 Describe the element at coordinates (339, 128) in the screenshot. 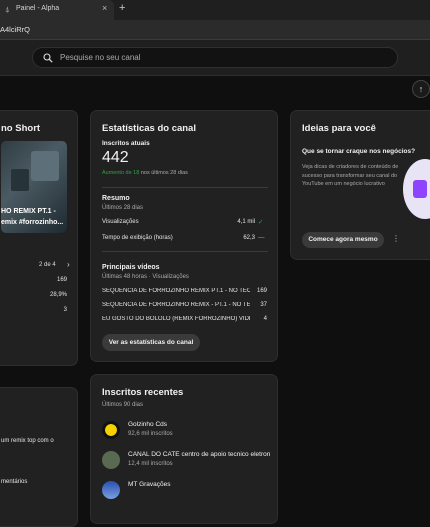

I see `ideas-title: Ideias para você` at that location.